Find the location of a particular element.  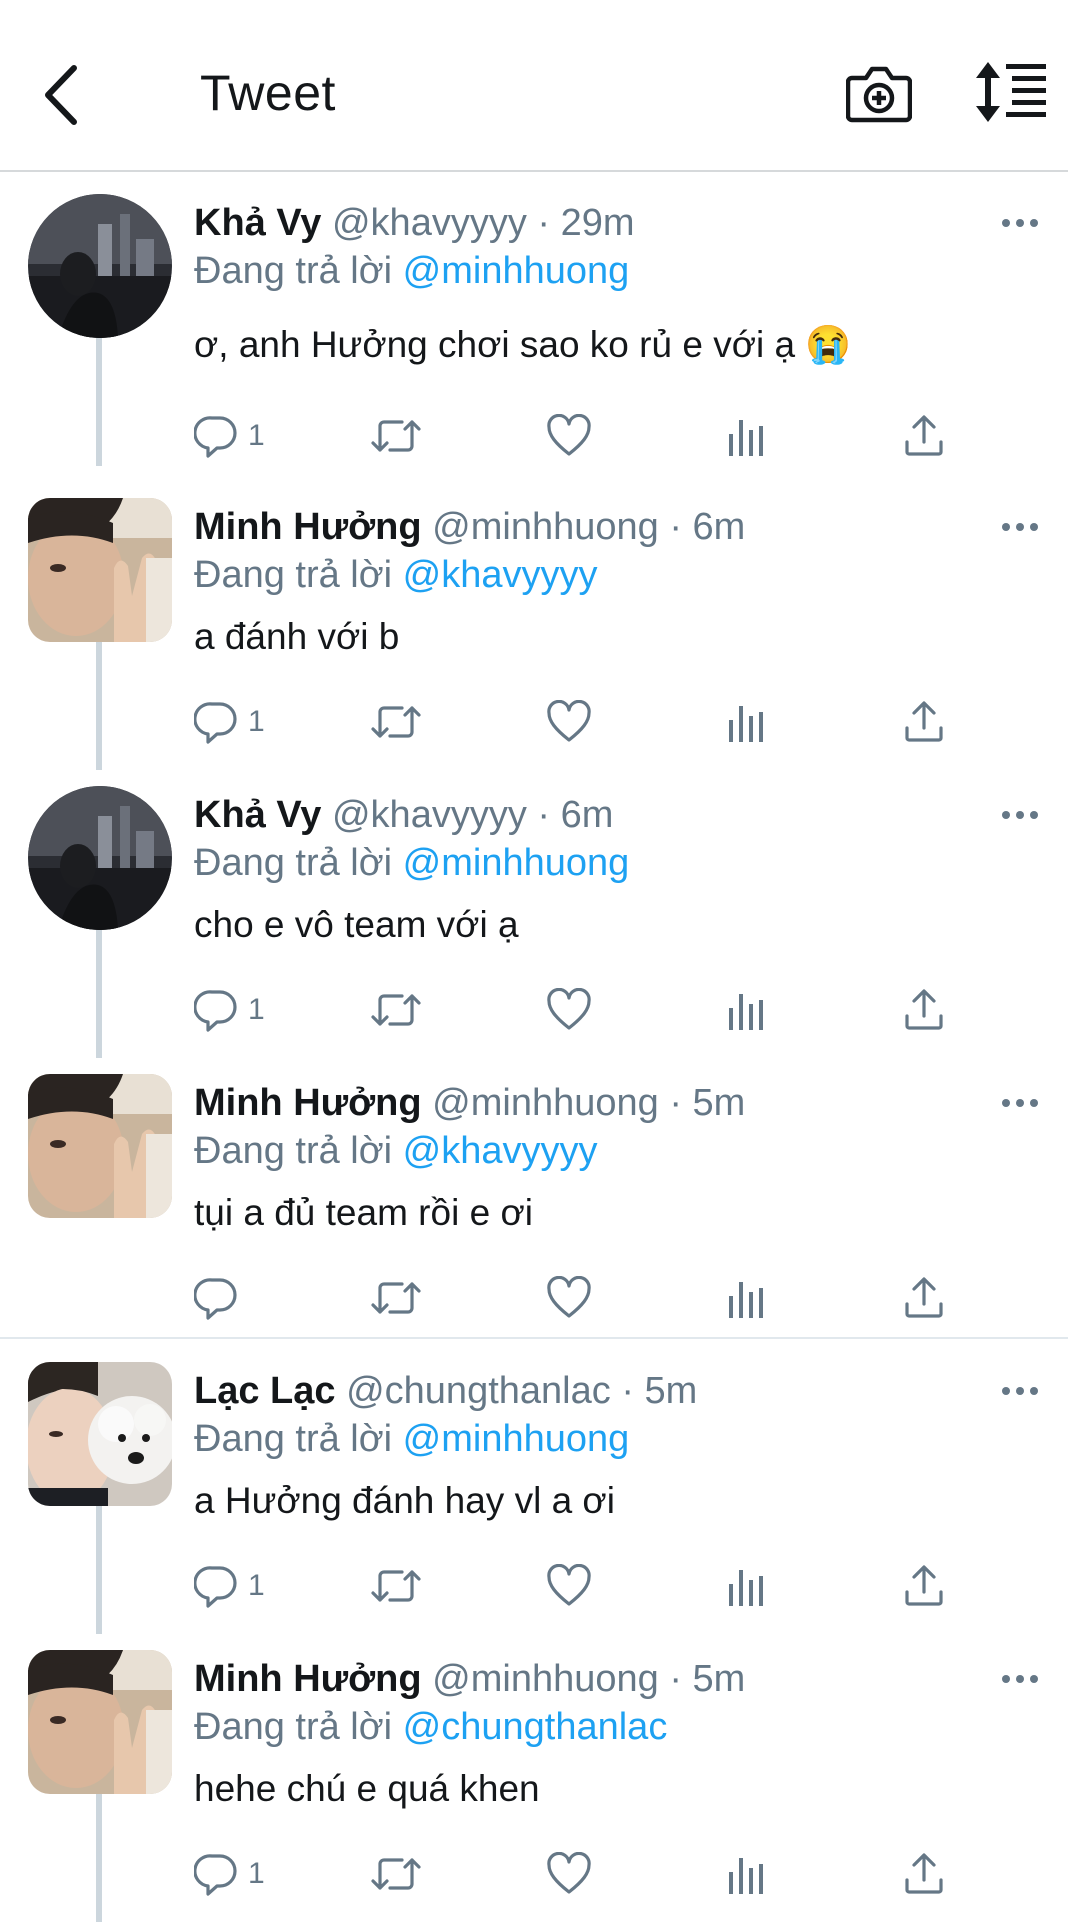

user-handle: @chungthanlac is located at coordinates (478, 1391).